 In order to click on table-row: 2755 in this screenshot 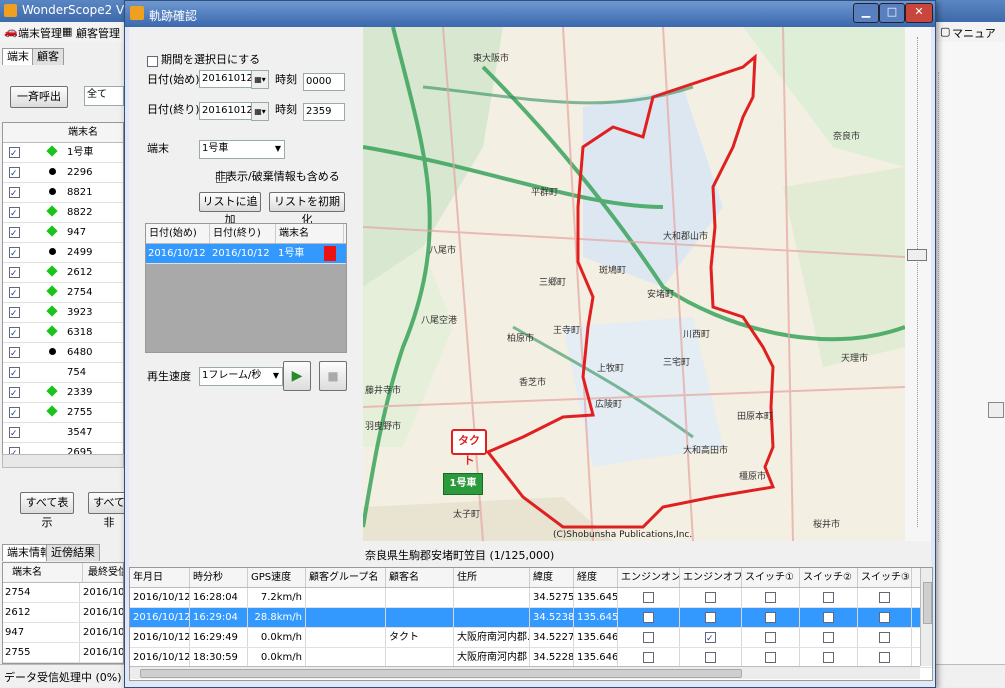, I will do `click(63, 413)`.